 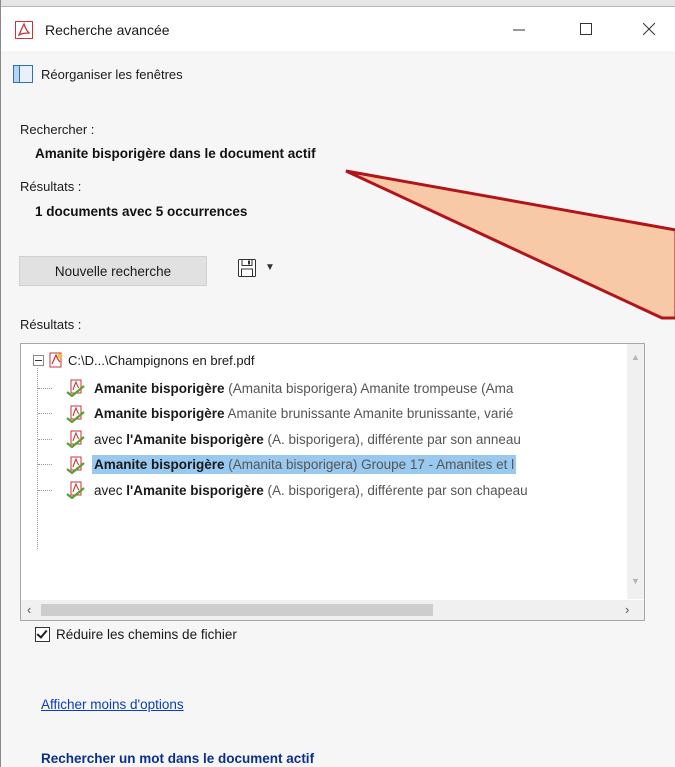 I want to click on vertical-scrollbar: ▲ ▼, so click(x=635, y=471).